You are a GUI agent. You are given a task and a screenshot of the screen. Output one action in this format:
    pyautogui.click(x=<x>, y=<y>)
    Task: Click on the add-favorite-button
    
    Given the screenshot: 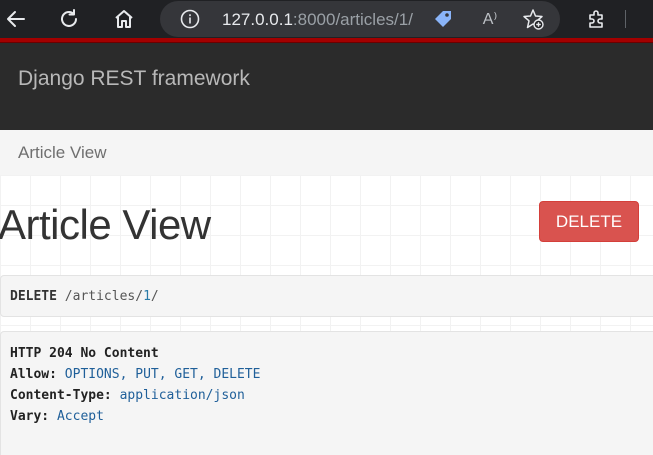 What is the action you would take?
    pyautogui.click(x=533, y=19)
    